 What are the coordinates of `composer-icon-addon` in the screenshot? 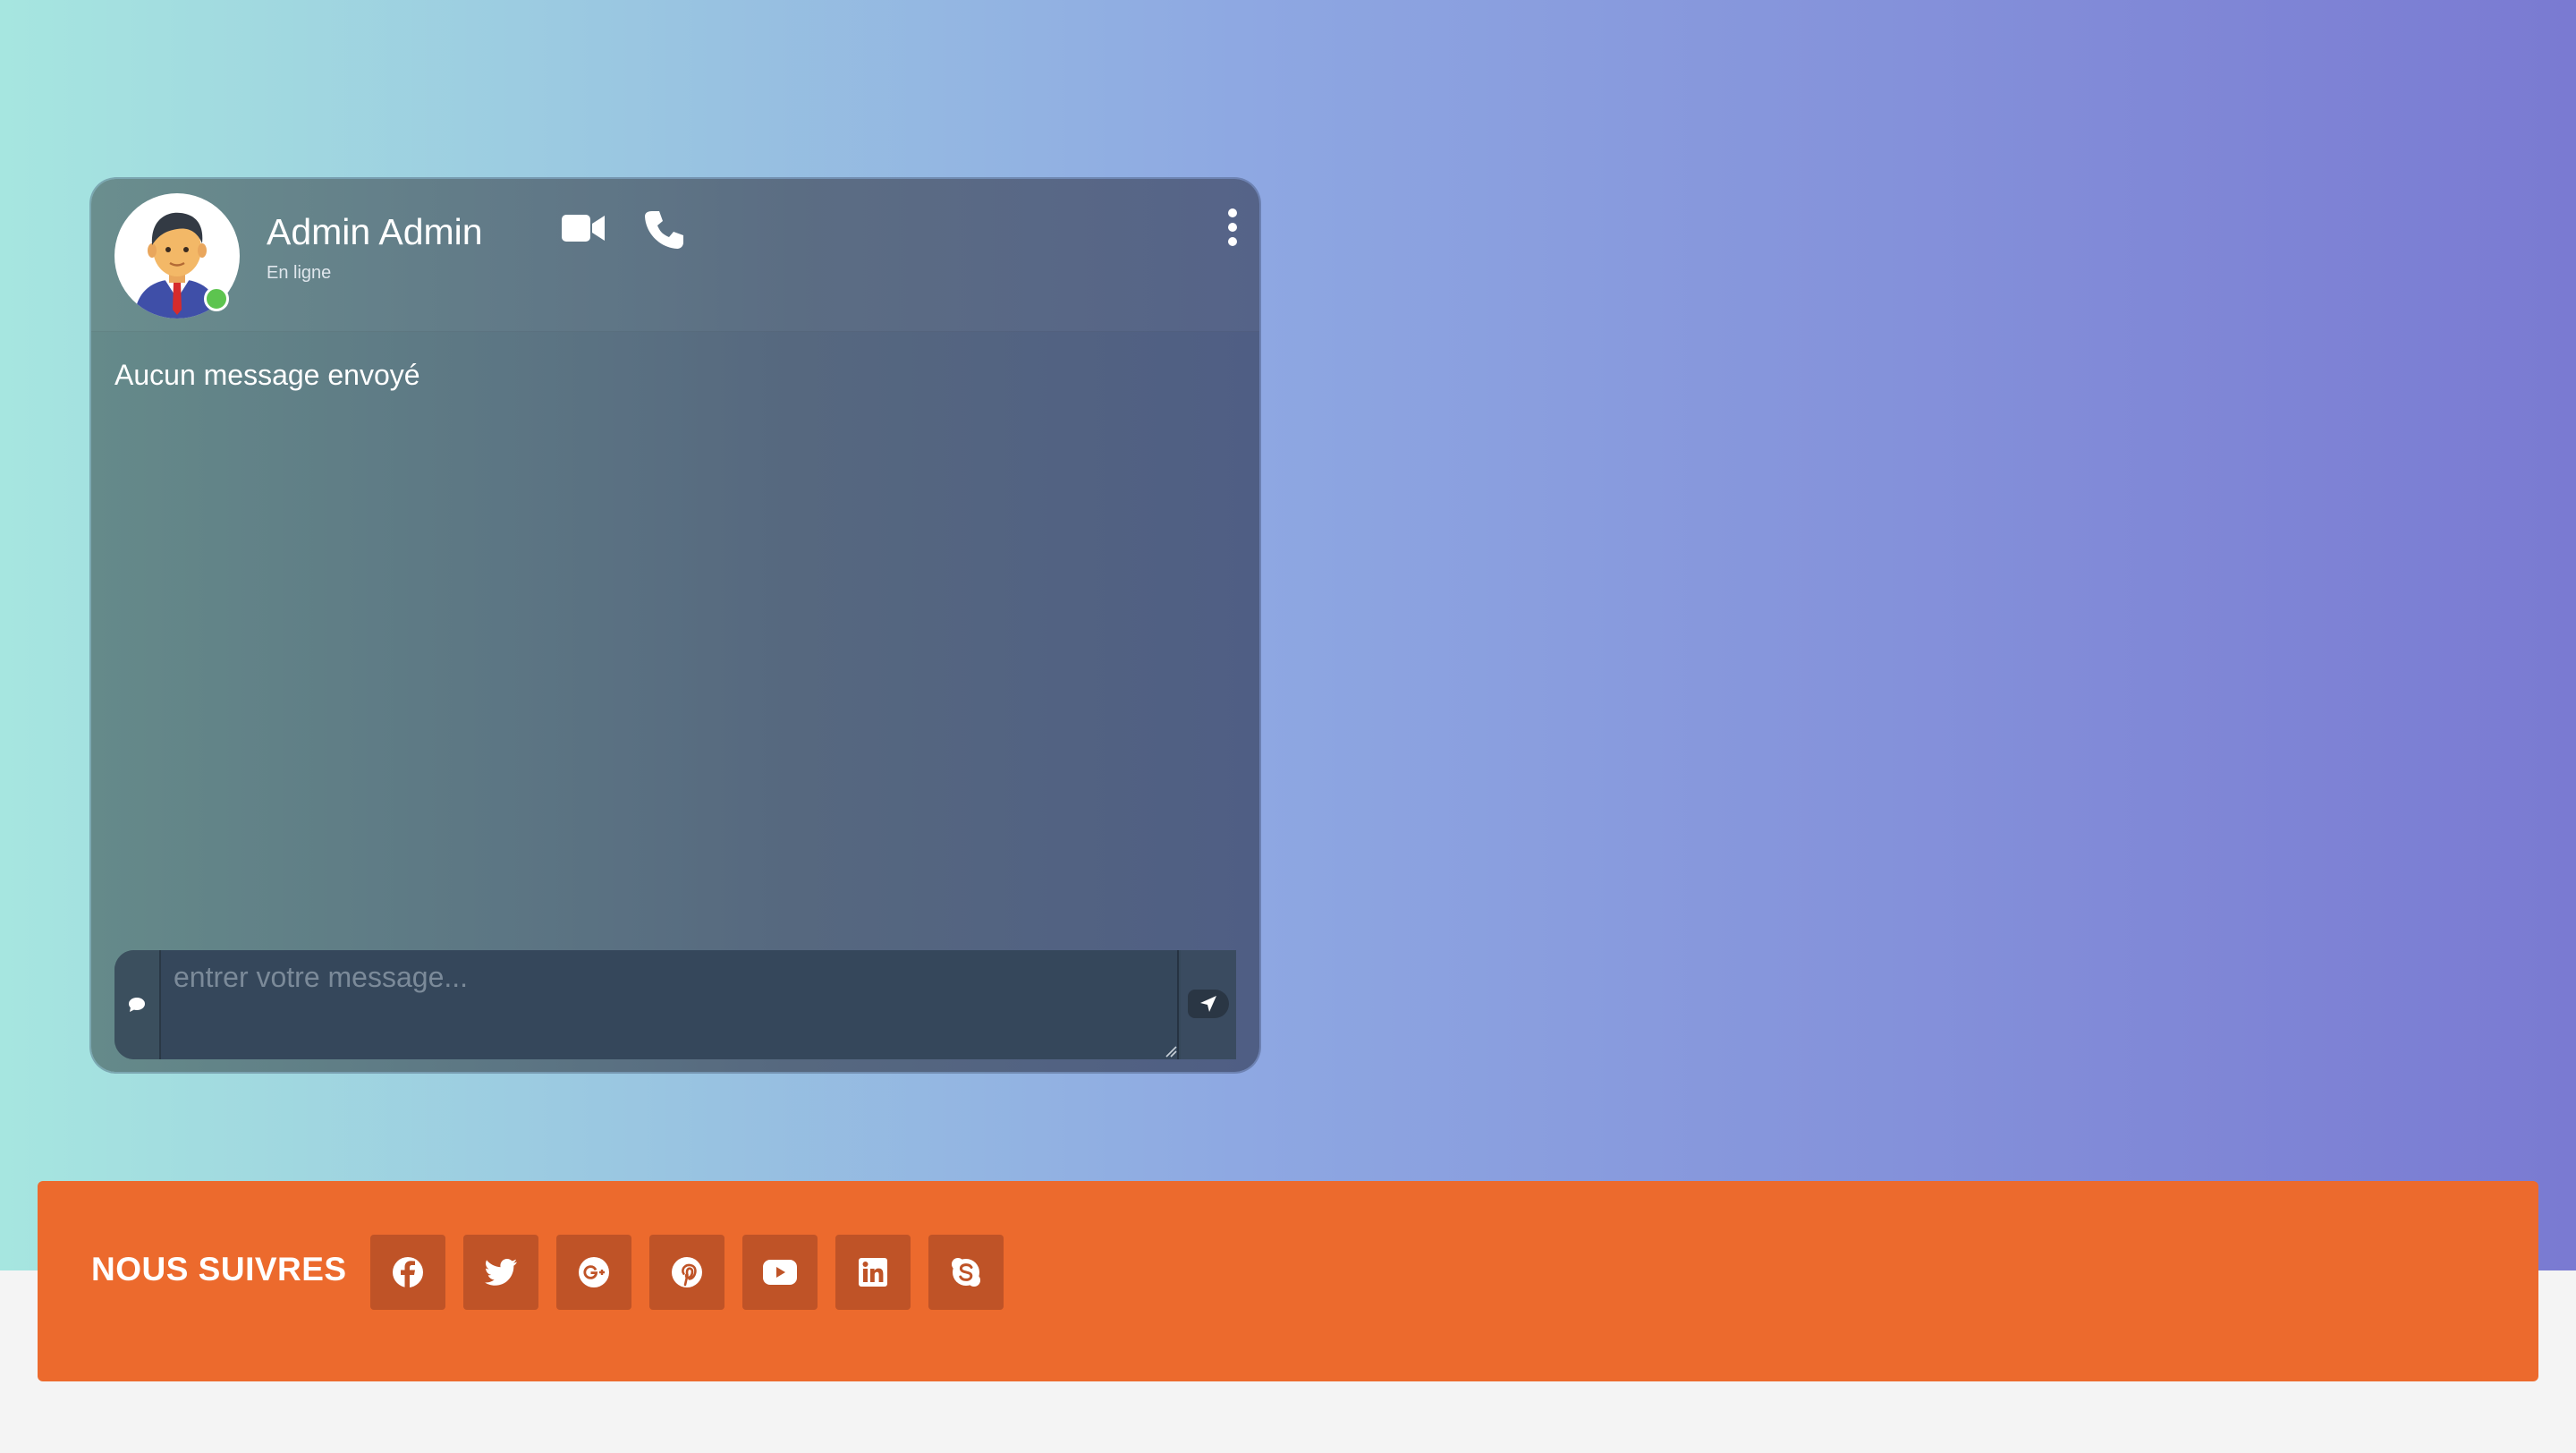 It's located at (137, 1004).